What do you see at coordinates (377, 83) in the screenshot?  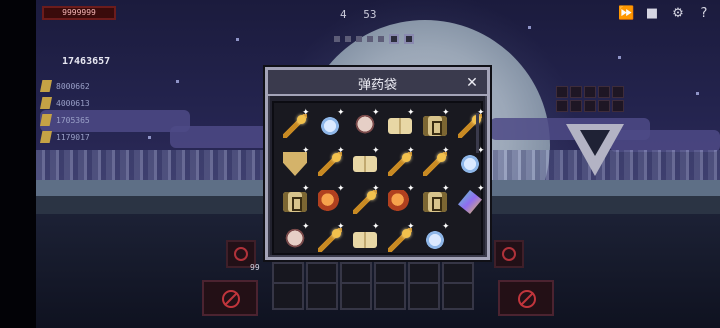 I see `dialog-header: 弹药袋 ✕` at bounding box center [377, 83].